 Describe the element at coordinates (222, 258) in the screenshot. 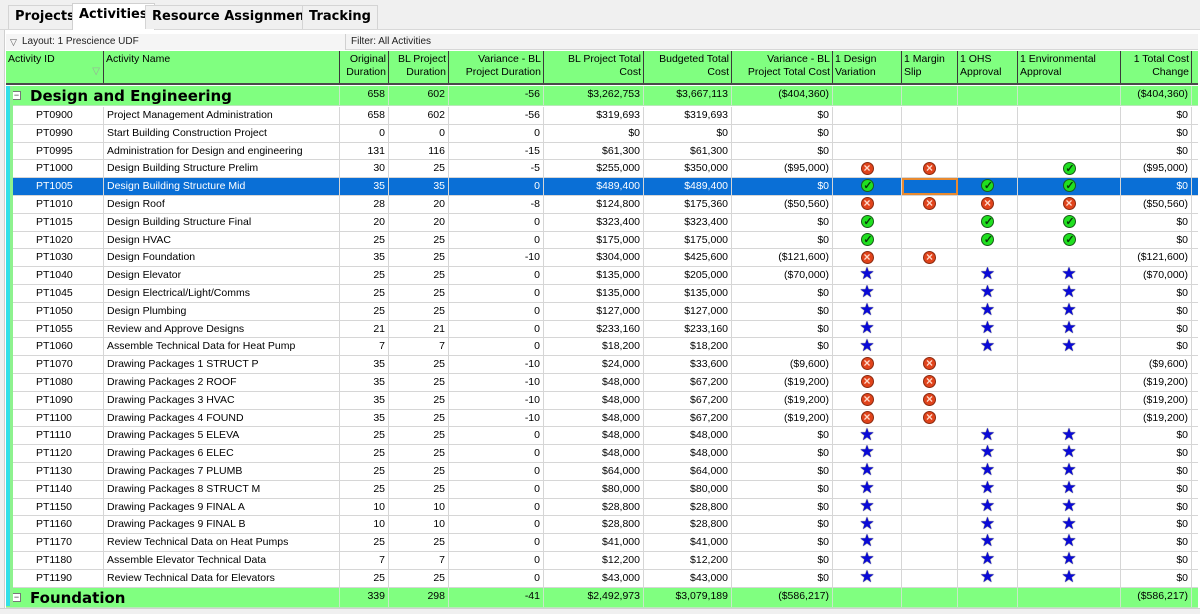

I see `cell-name: Design Foundation` at that location.